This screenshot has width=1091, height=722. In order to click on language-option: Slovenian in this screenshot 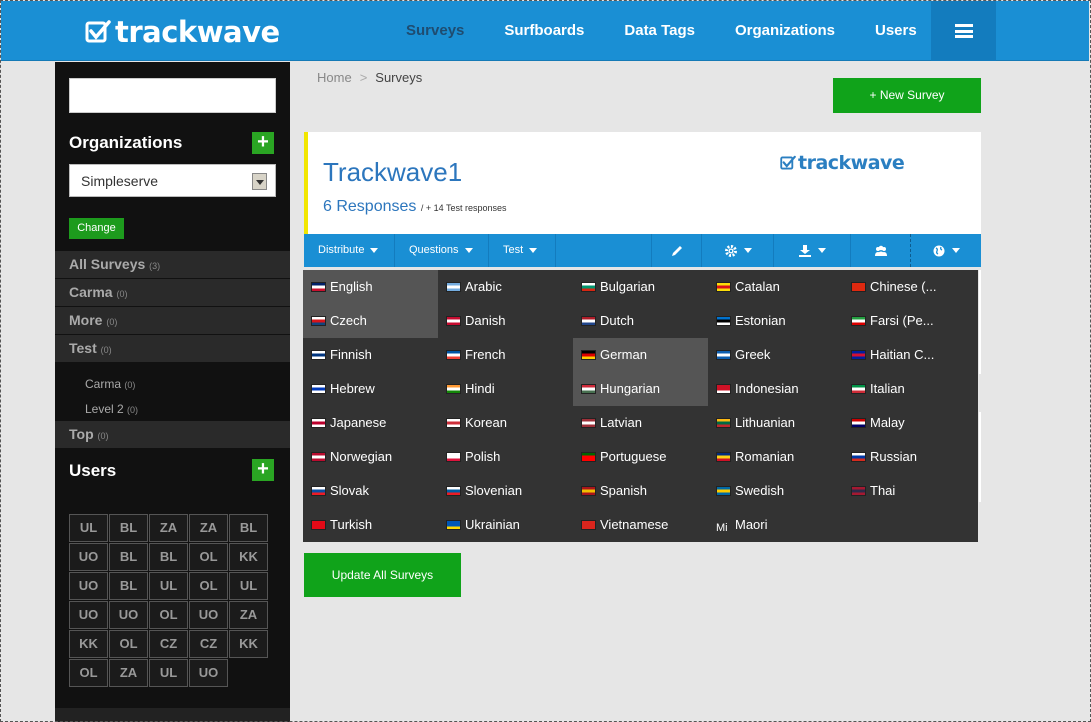, I will do `click(505, 491)`.